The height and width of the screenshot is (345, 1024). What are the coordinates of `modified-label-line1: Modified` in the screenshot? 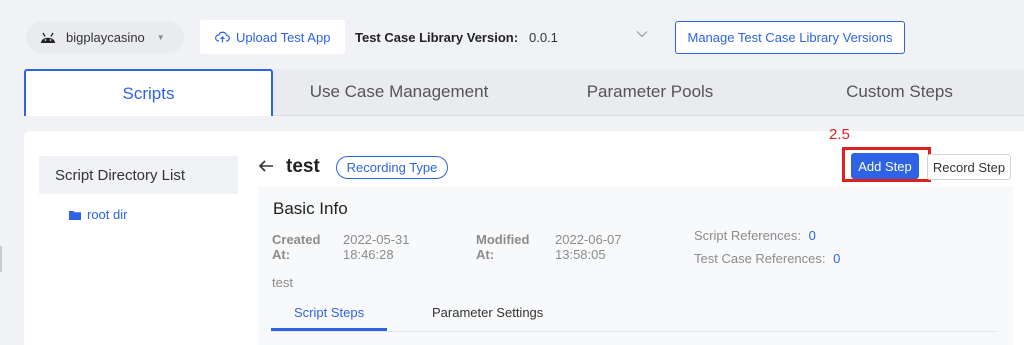 It's located at (503, 239).